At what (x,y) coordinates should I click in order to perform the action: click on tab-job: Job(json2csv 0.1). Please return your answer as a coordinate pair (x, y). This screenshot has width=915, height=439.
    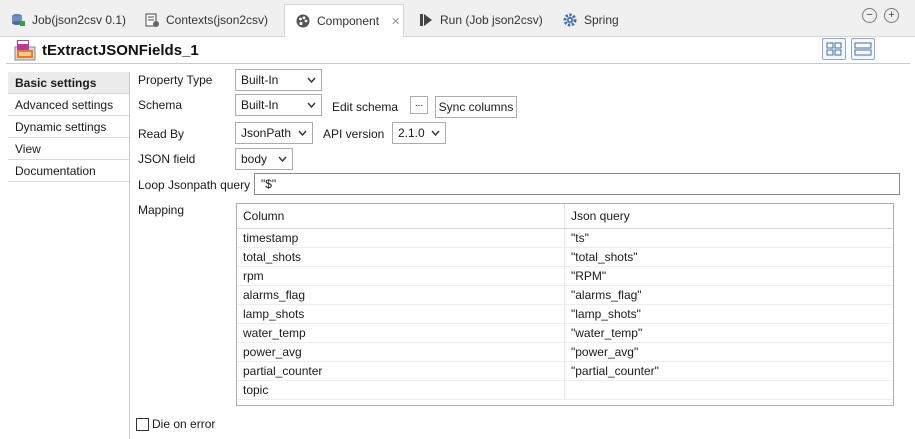
    Looking at the image, I should click on (68, 20).